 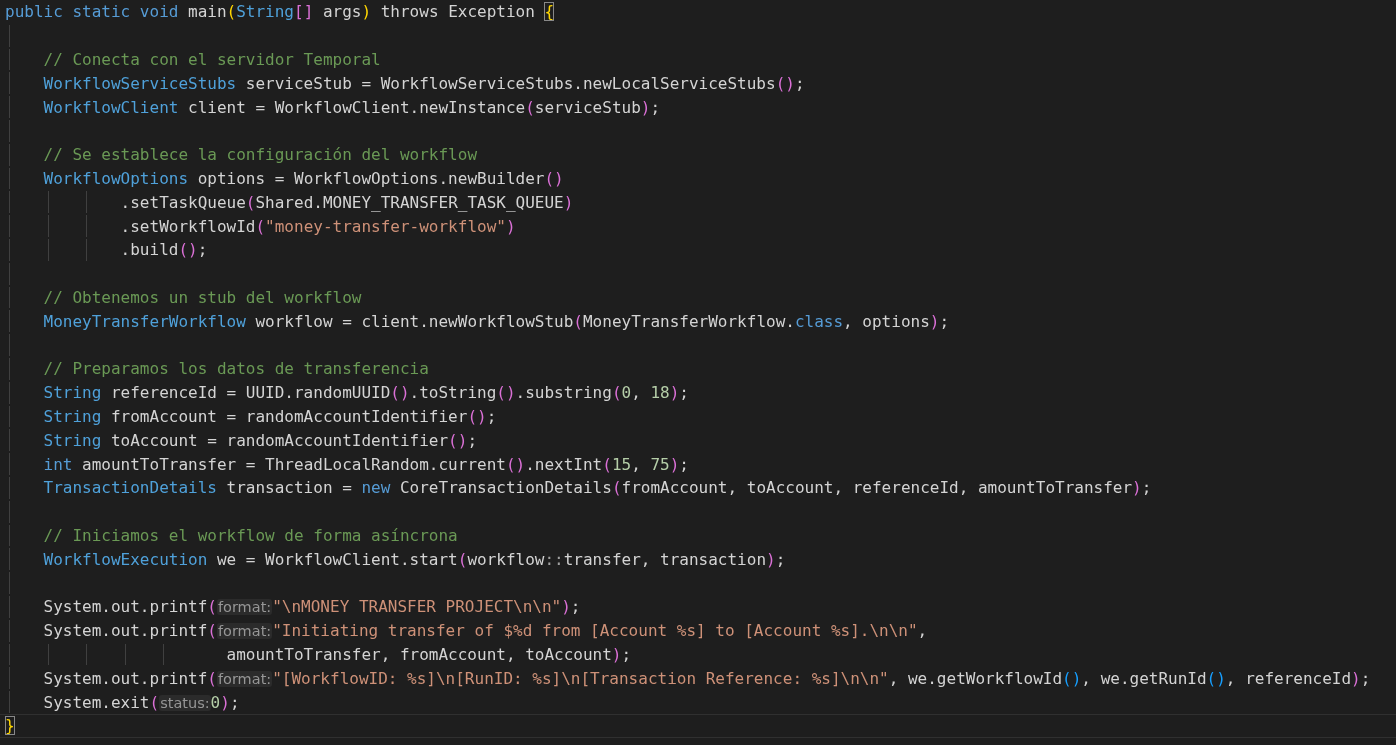 What do you see at coordinates (280, 12) in the screenshot?
I see `code-line: public static void main(String[] args) throws Exception {` at bounding box center [280, 12].